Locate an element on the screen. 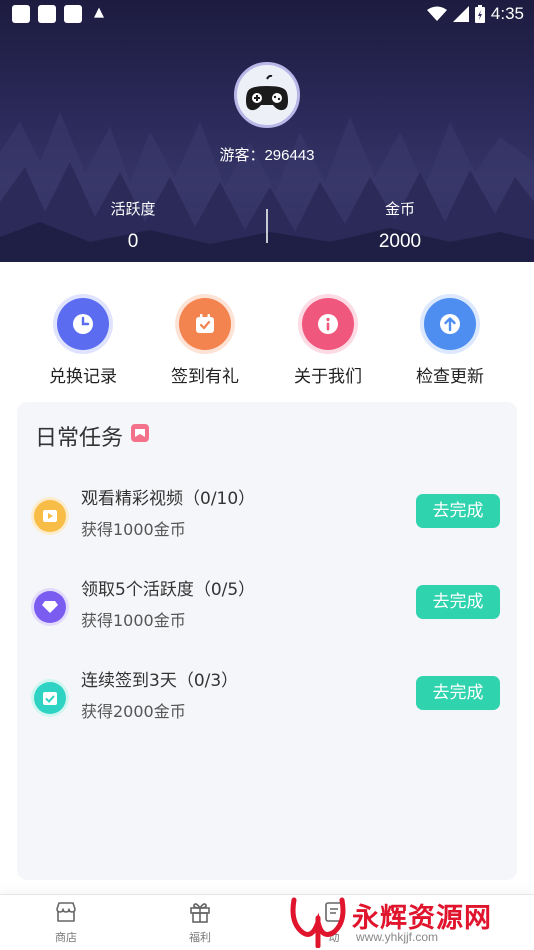 This screenshot has width=534, height=950. wifi-icon is located at coordinates (436, 13).